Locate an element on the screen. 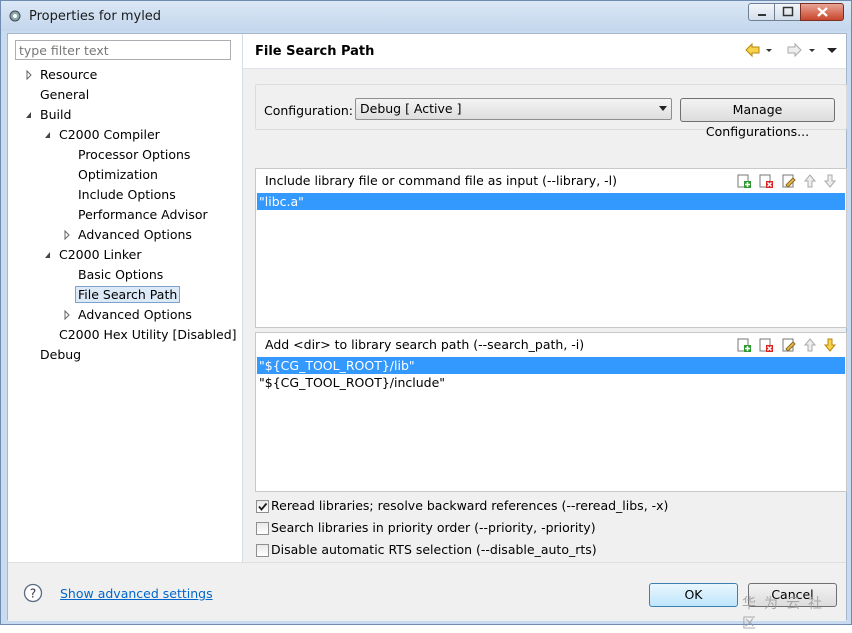 Image resolution: width=852 pixels, height=633 pixels. priority-order-checkbox is located at coordinates (262, 528).